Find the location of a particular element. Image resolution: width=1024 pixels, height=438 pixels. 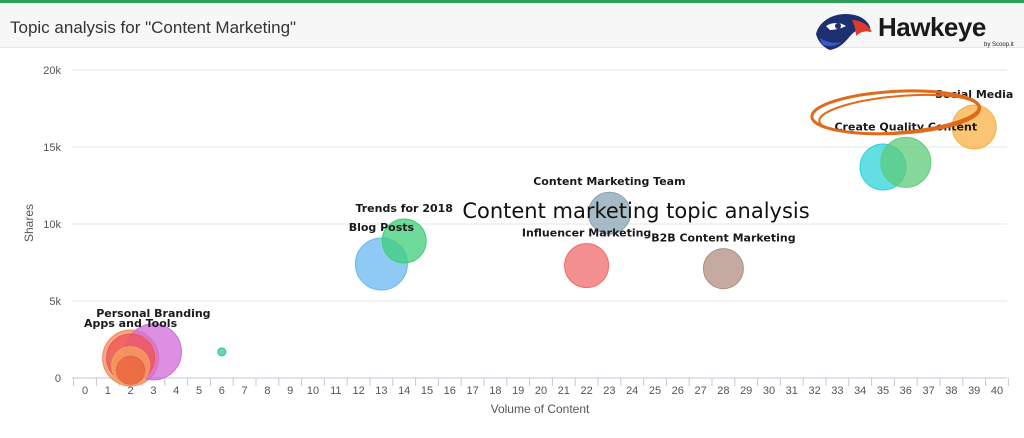

x-tick-label: 5 is located at coordinates (199, 391).